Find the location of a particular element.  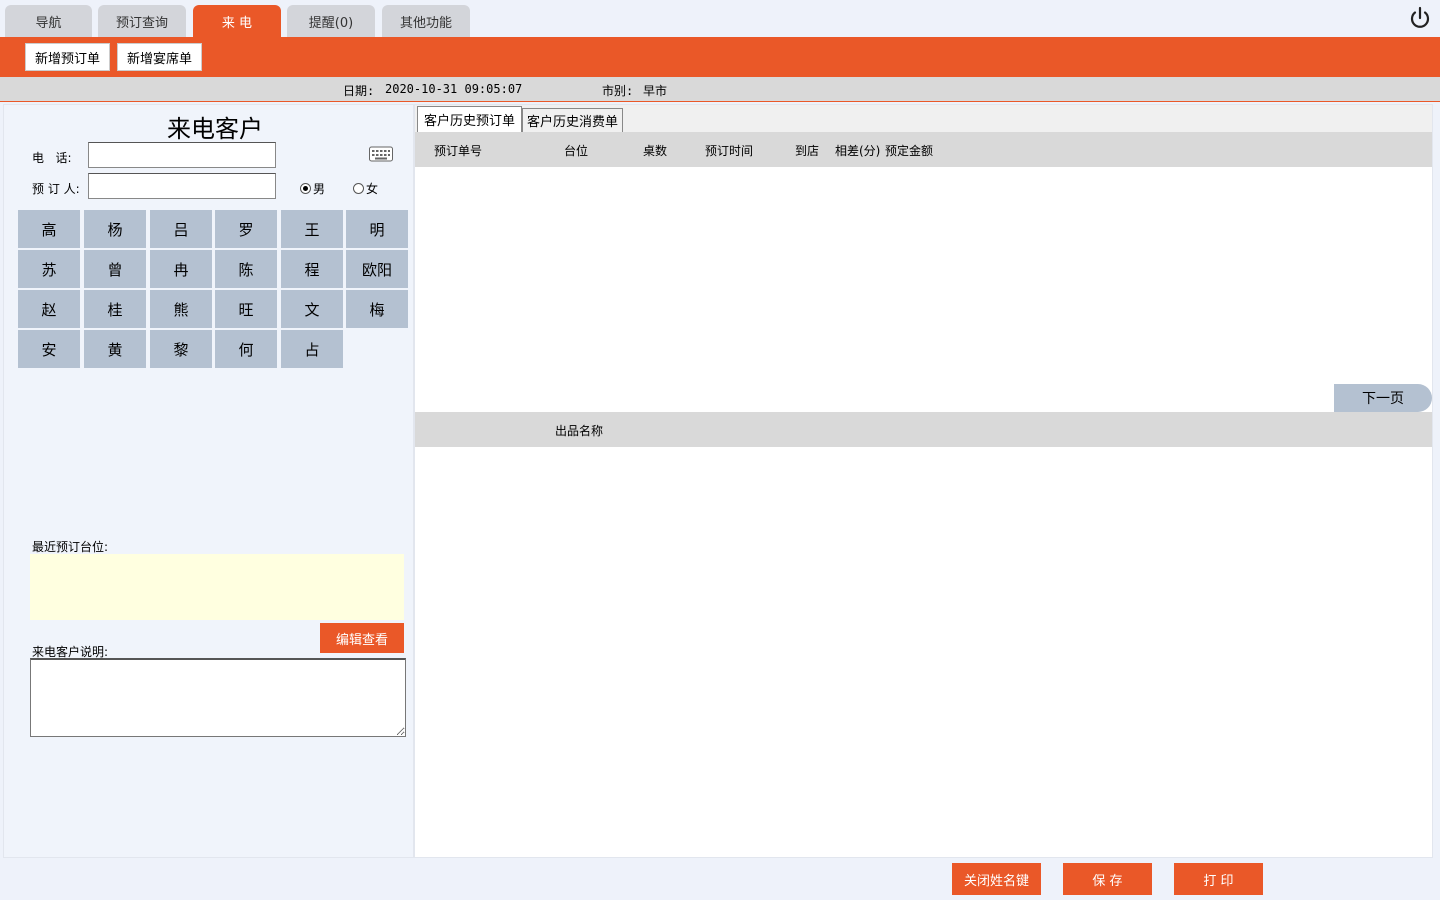

booker-input is located at coordinates (182, 186).